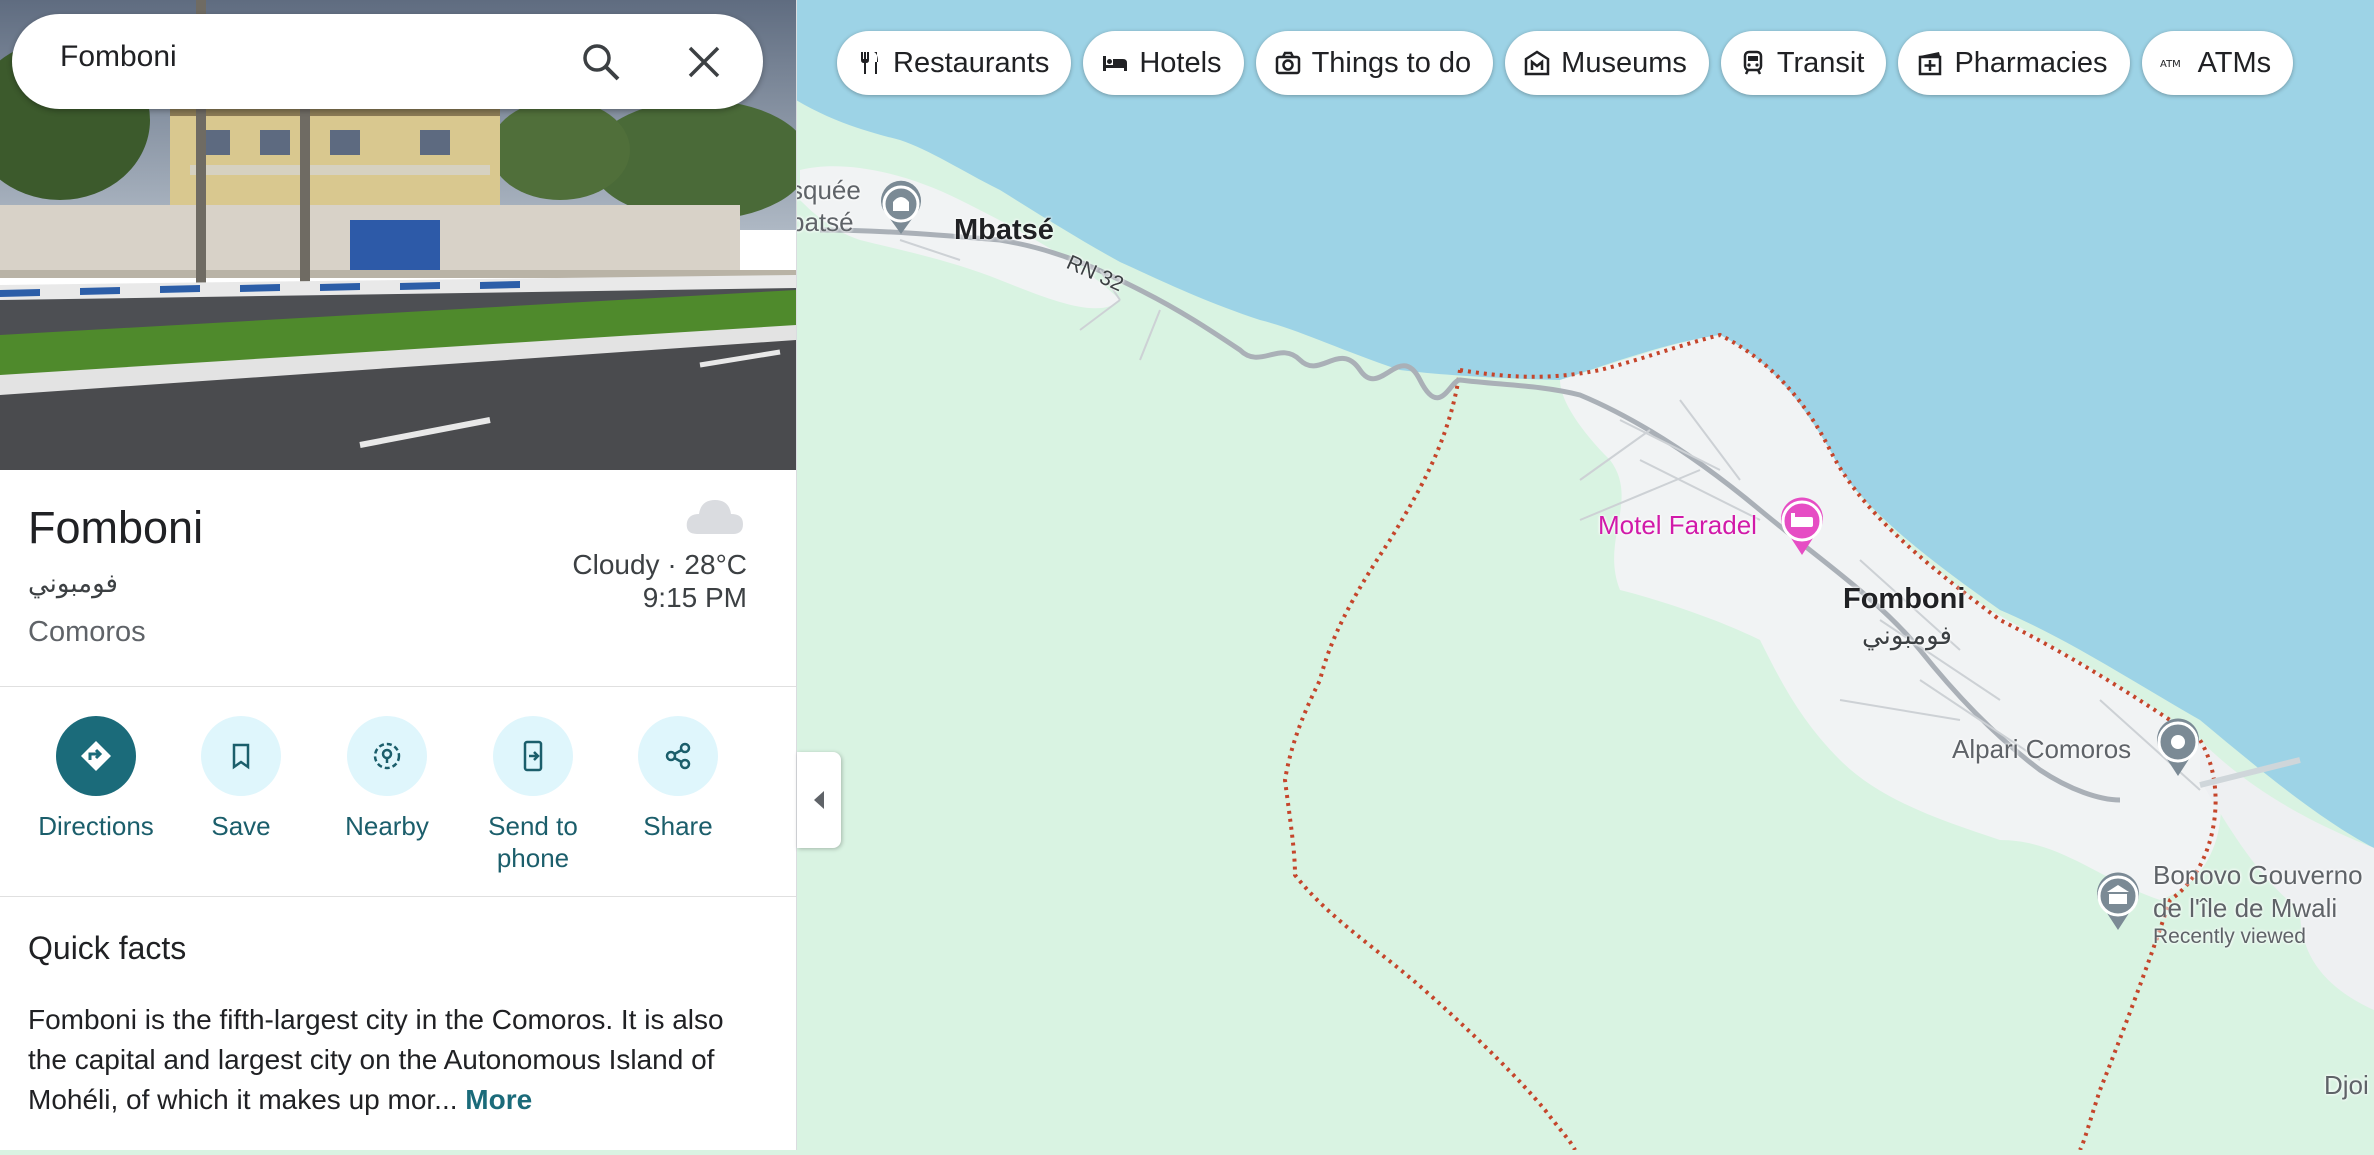 This screenshot has width=2374, height=1155. What do you see at coordinates (1004, 230) in the screenshot?
I see `map-label-mbatse: Mbatsé` at bounding box center [1004, 230].